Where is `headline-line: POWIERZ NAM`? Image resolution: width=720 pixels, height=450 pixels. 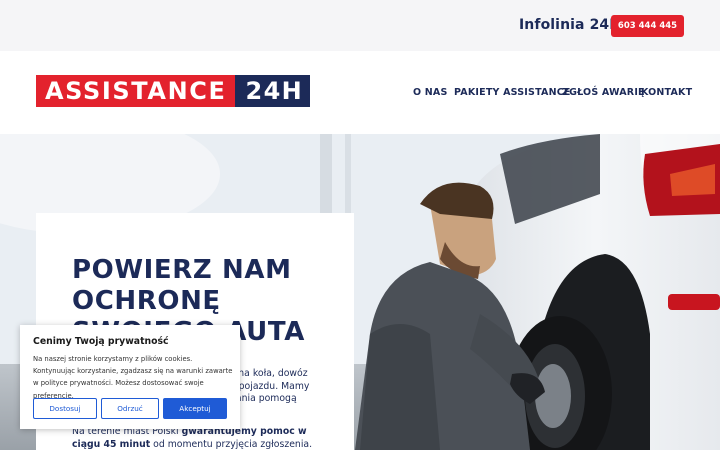
headline-line: POWIERZ NAM is located at coordinates (182, 270).